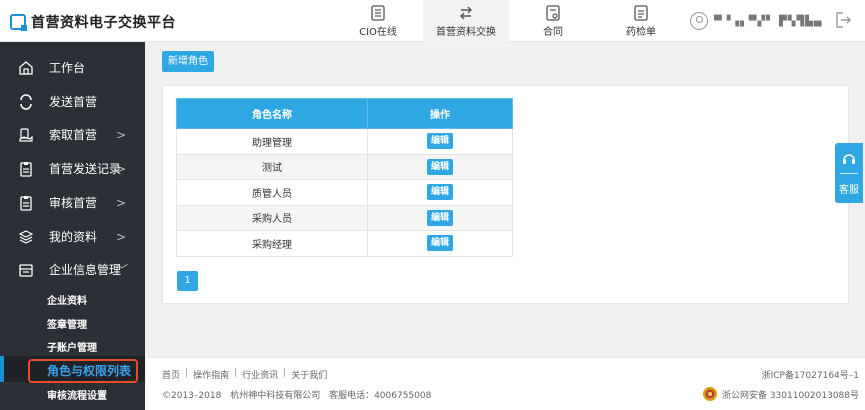 This screenshot has width=865, height=410. What do you see at coordinates (272, 113) in the screenshot?
I see `column-header-role-name: 角色名称` at bounding box center [272, 113].